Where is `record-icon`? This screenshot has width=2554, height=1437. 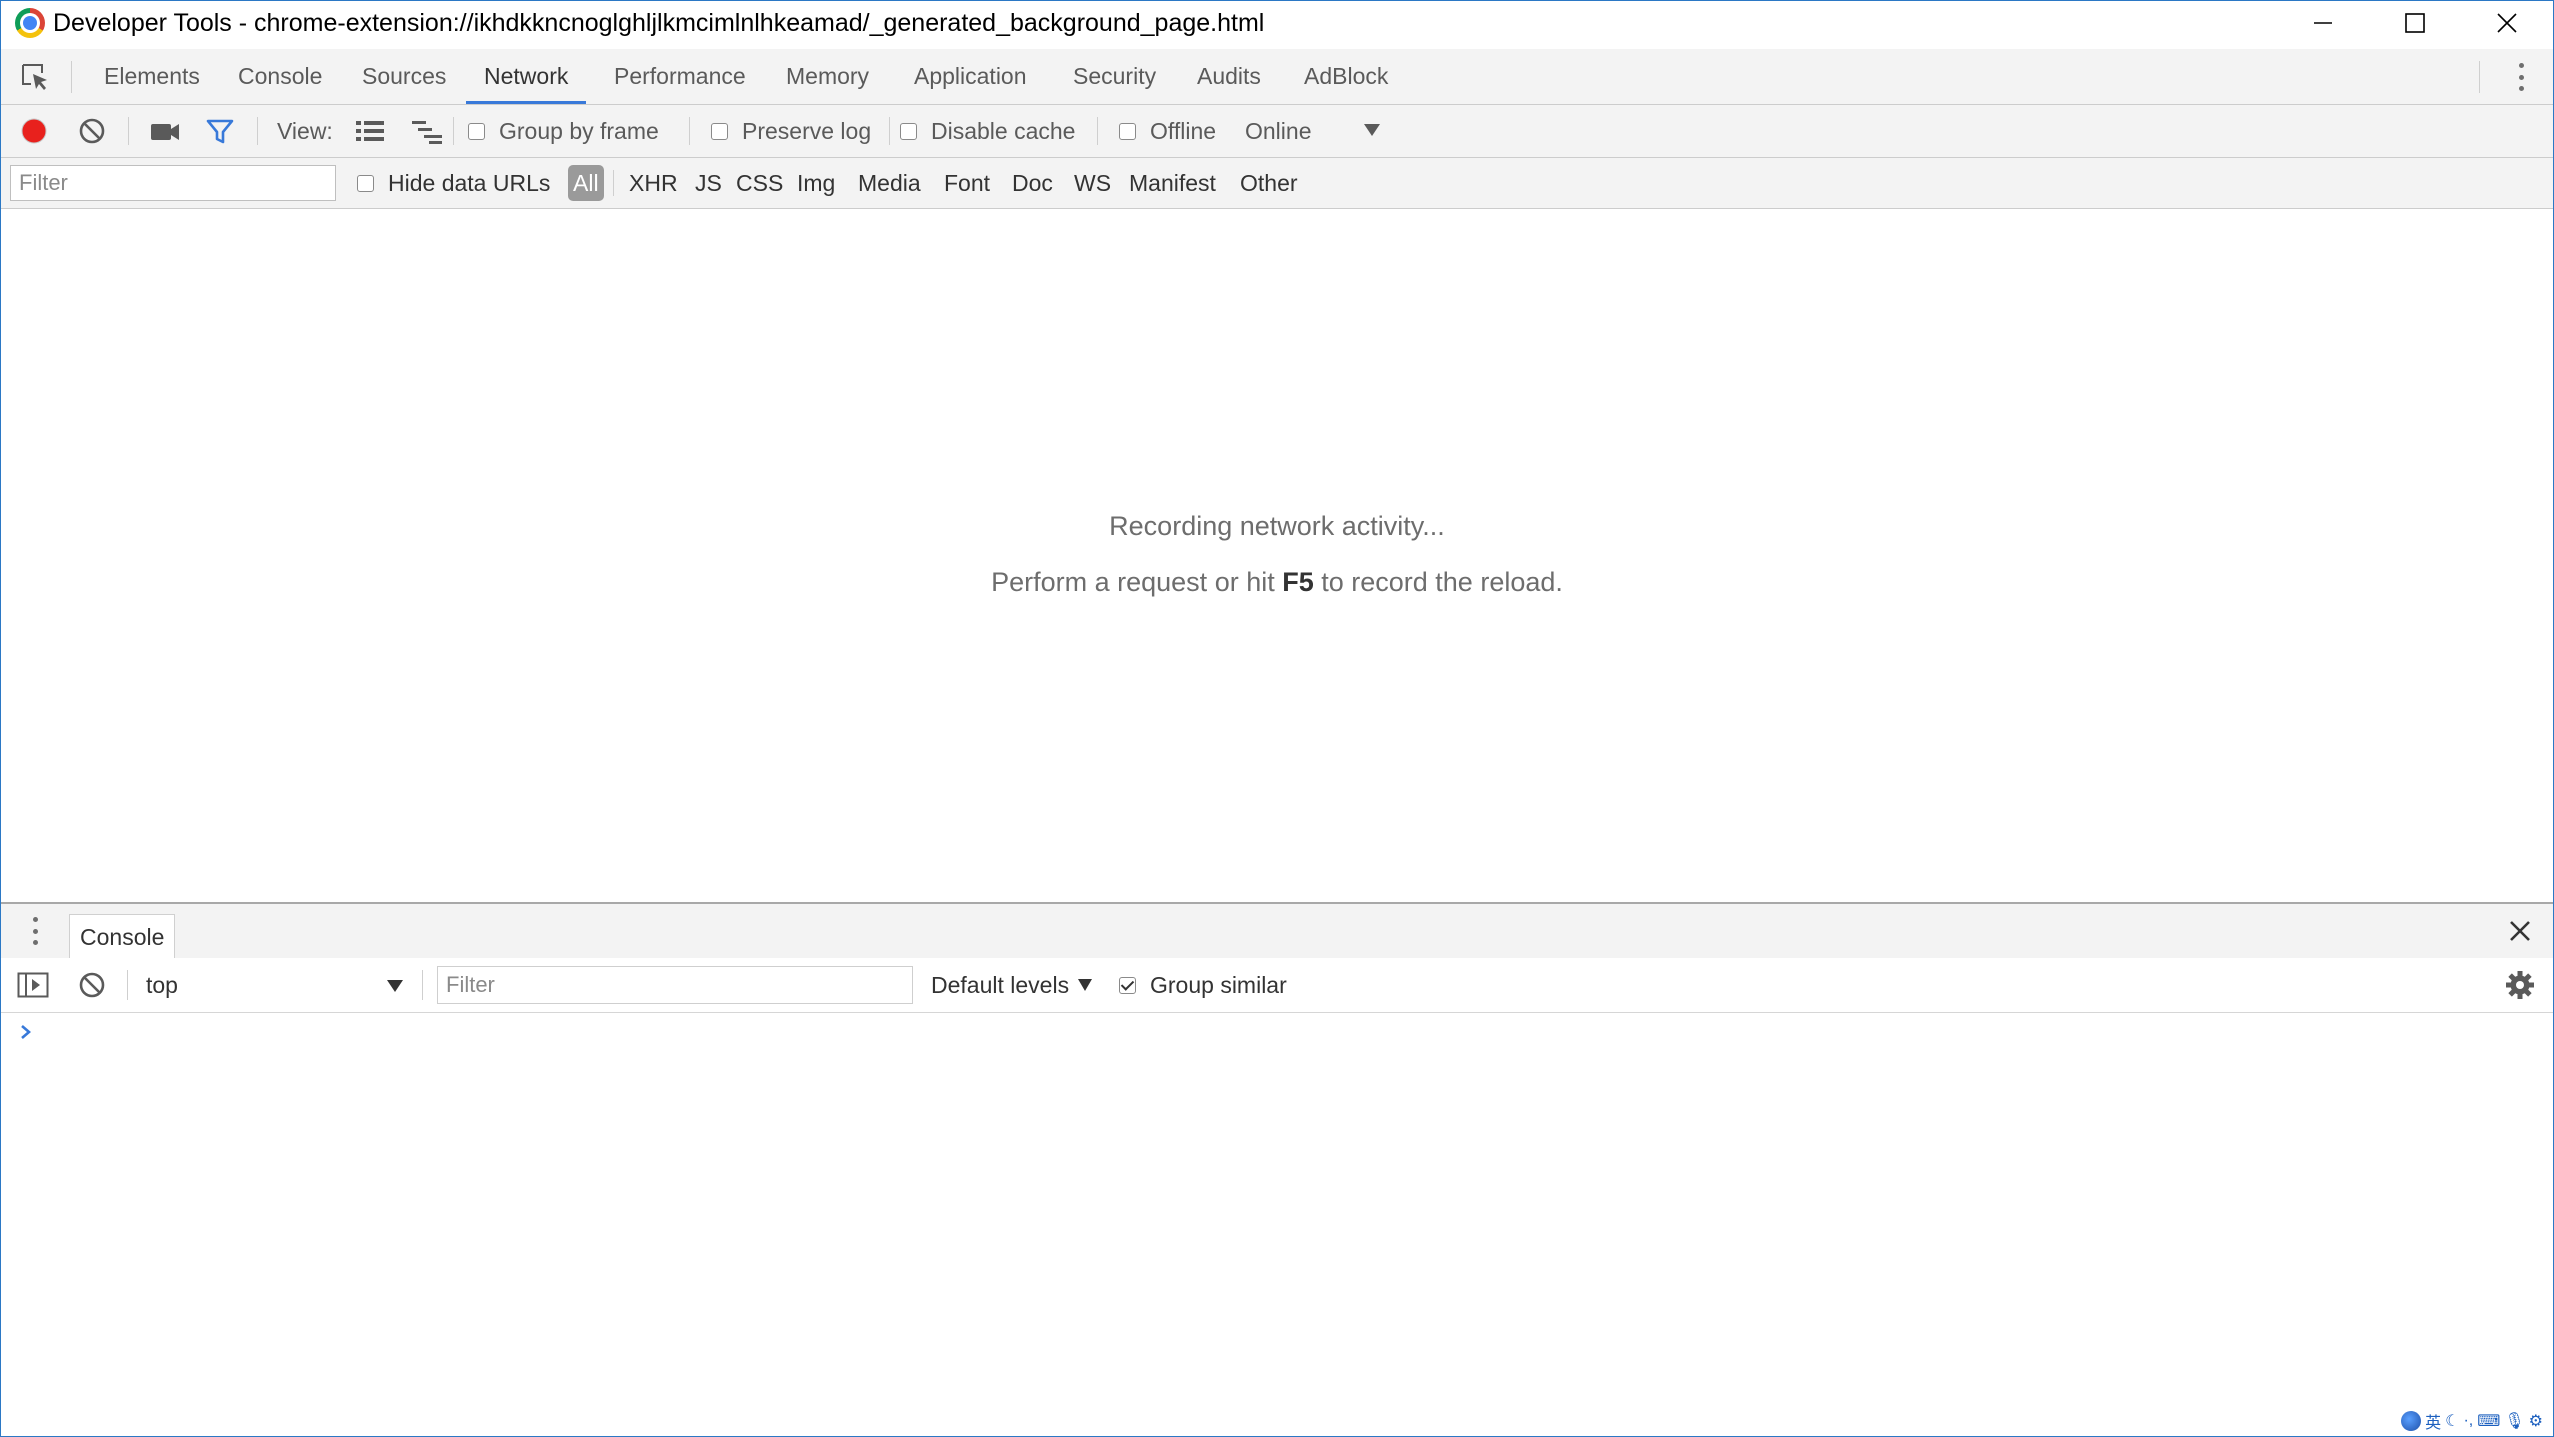 record-icon is located at coordinates (34, 131).